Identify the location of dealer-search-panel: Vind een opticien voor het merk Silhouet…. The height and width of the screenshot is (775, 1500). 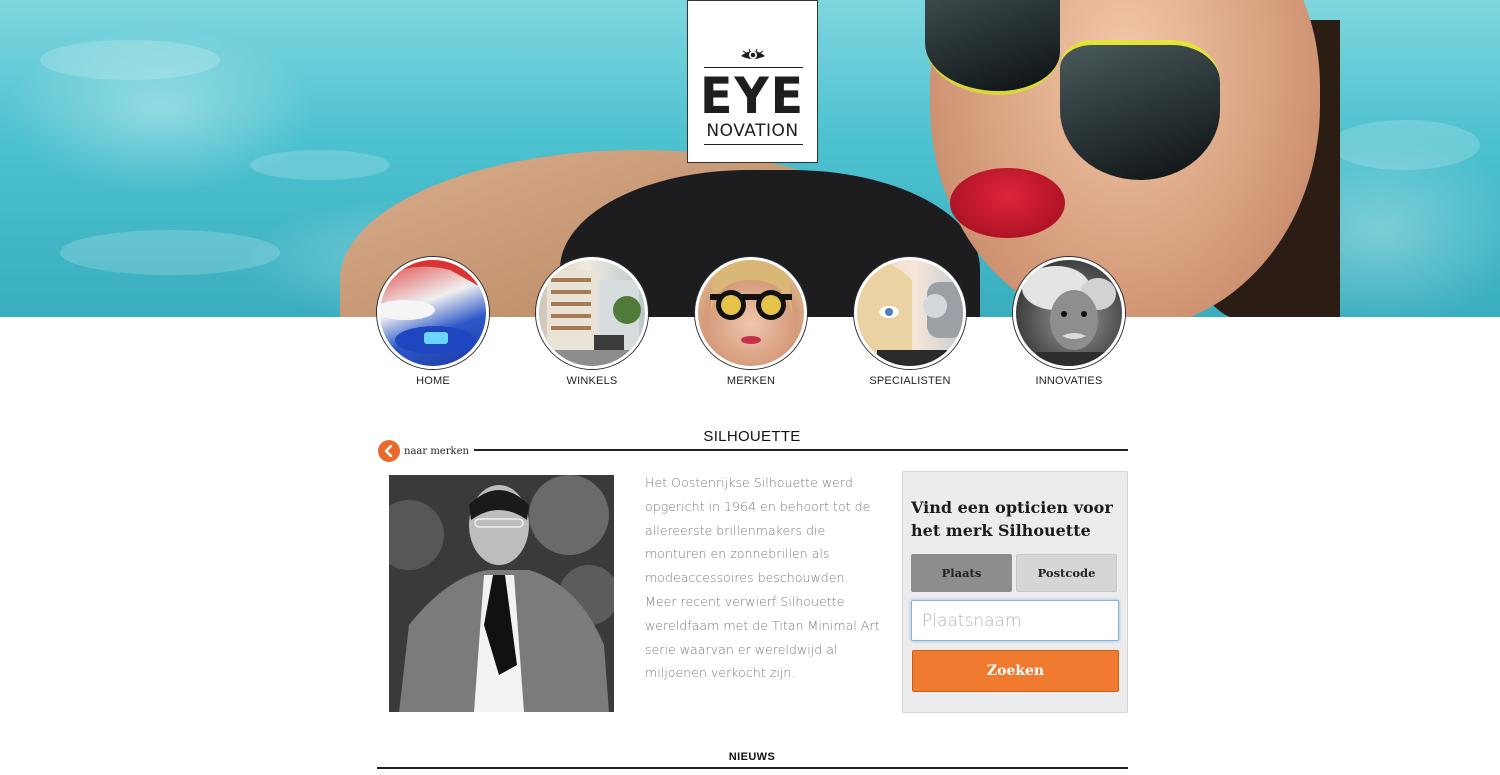
(1015, 592).